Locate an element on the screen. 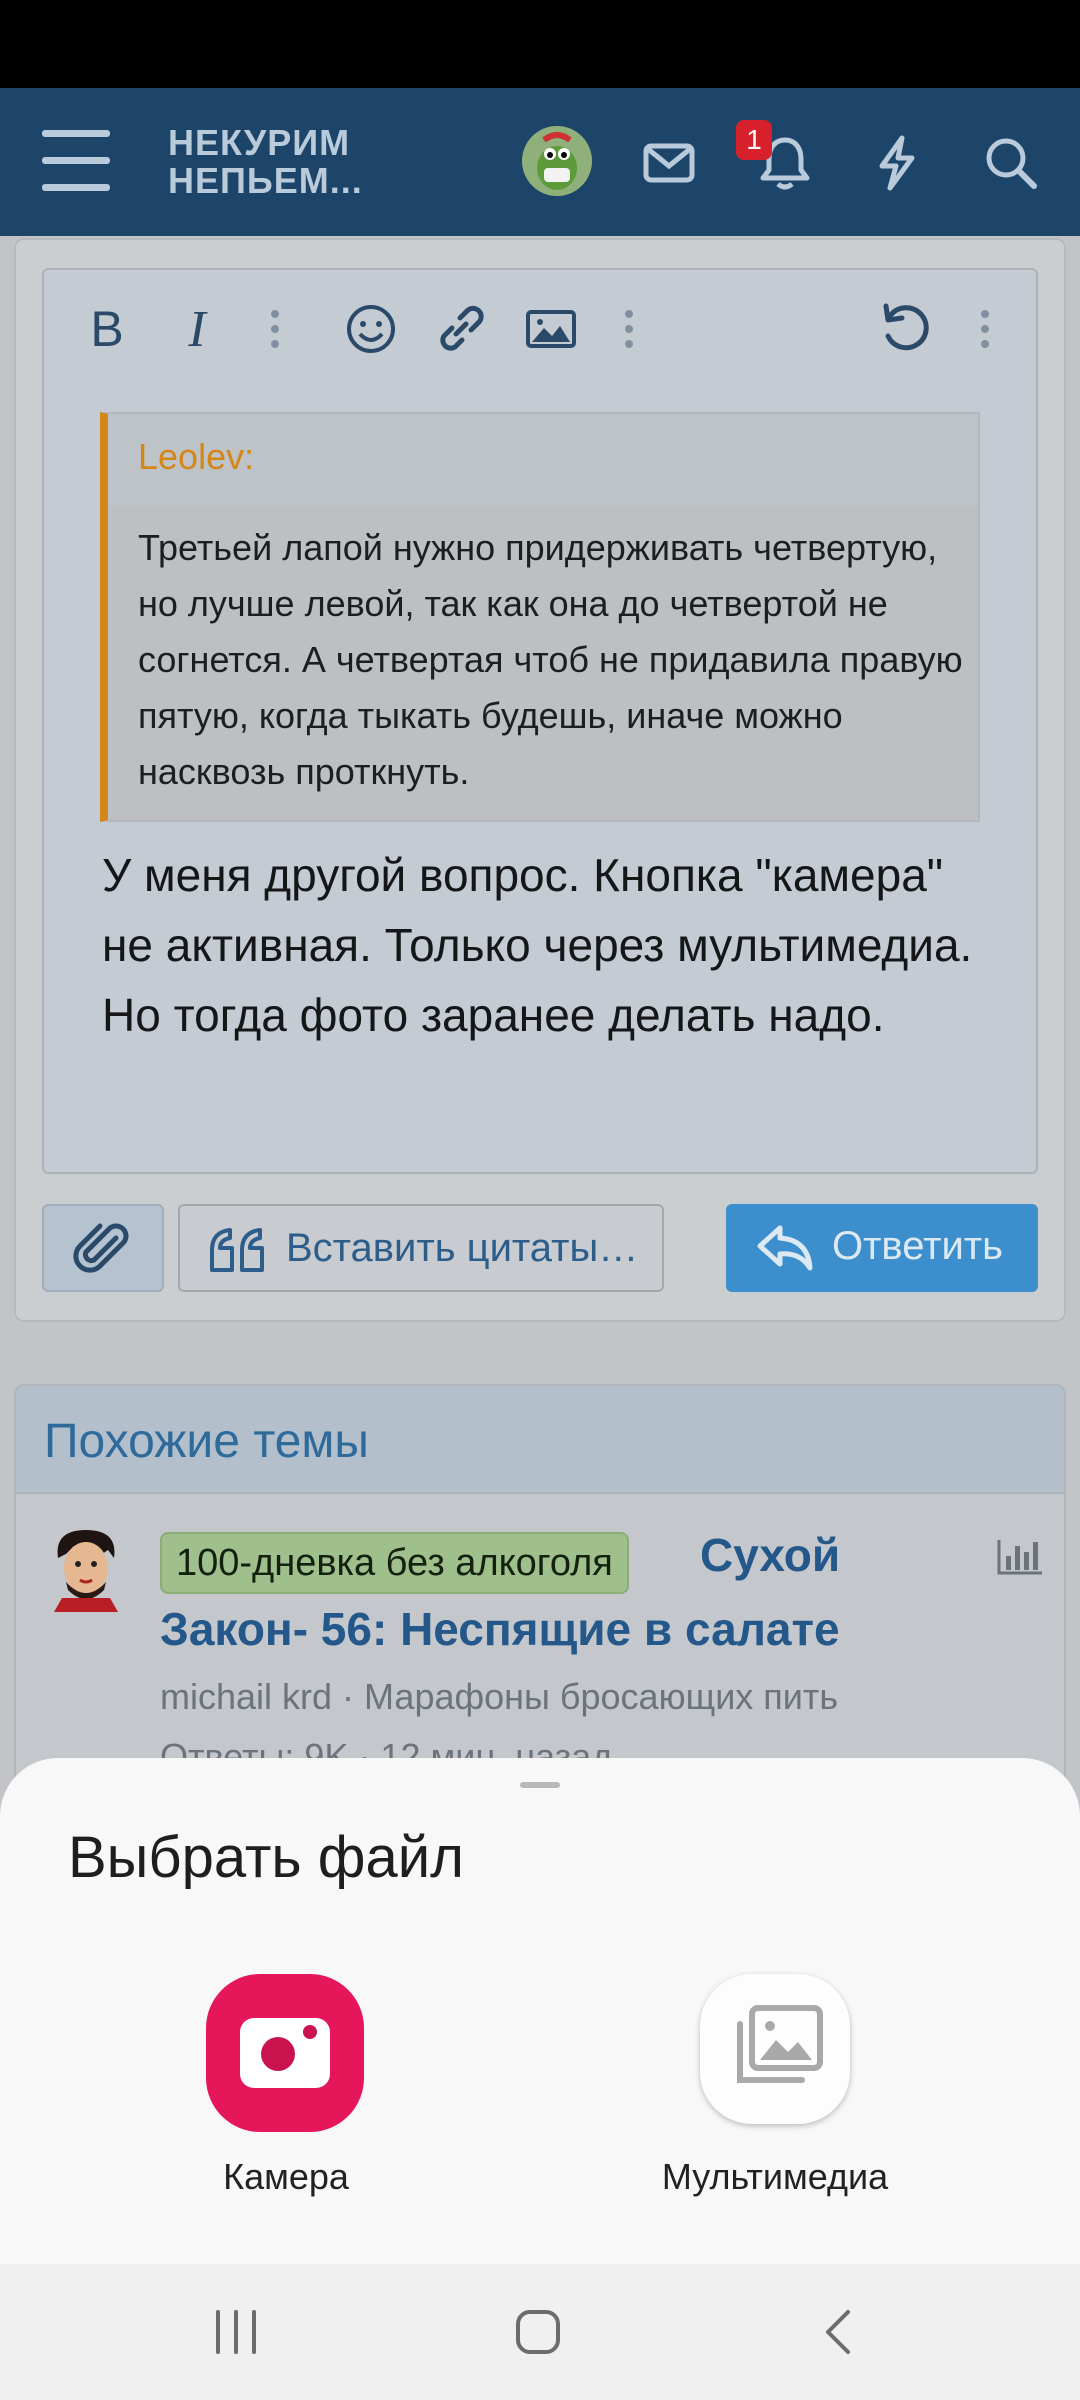  italic-icon: I is located at coordinates (197, 329).